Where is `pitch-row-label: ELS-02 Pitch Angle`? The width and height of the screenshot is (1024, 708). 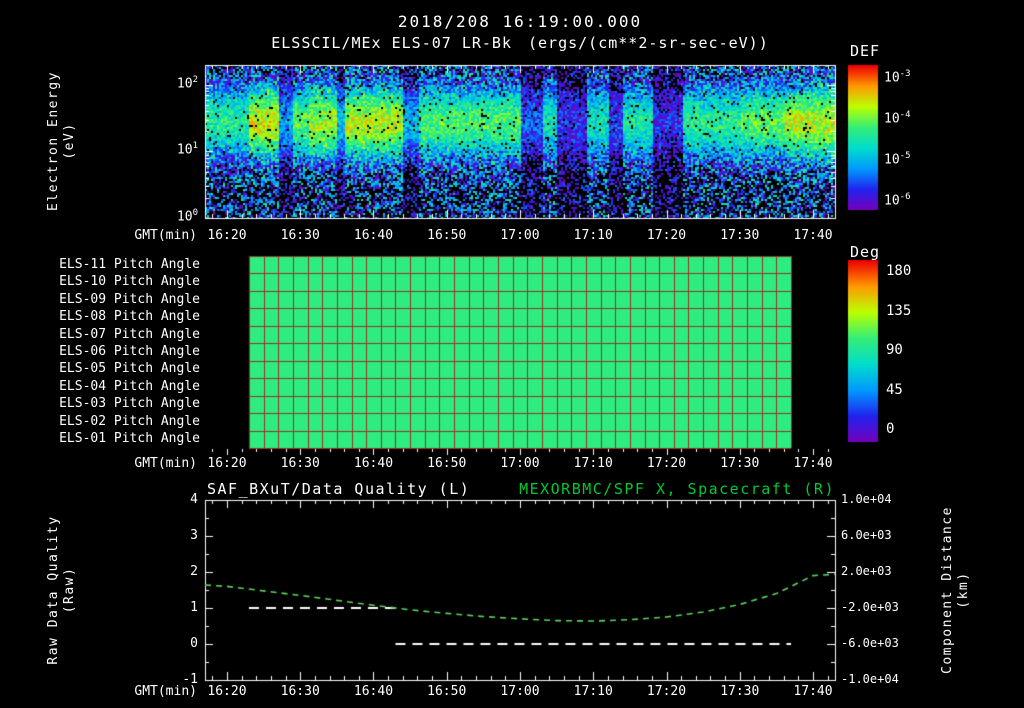 pitch-row-label: ELS-02 Pitch Angle is located at coordinates (129, 421).